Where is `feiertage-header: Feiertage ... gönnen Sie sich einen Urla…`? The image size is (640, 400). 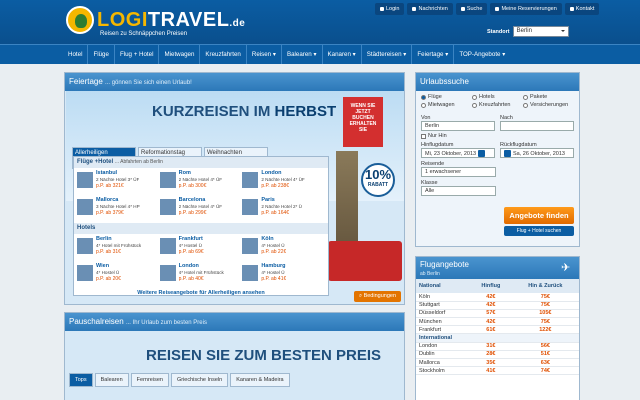
feiertage-header: Feiertage ... gönnen Sie sich einen Urla… is located at coordinates (234, 82).